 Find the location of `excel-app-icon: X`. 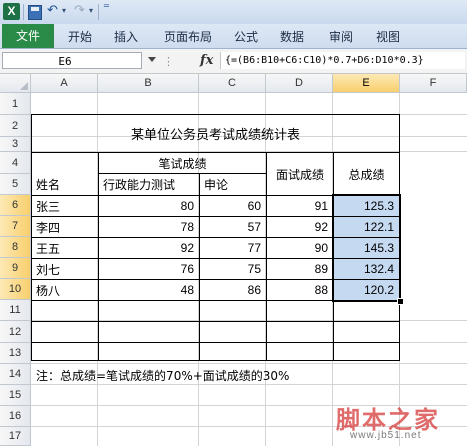

excel-app-icon: X is located at coordinates (11, 11).